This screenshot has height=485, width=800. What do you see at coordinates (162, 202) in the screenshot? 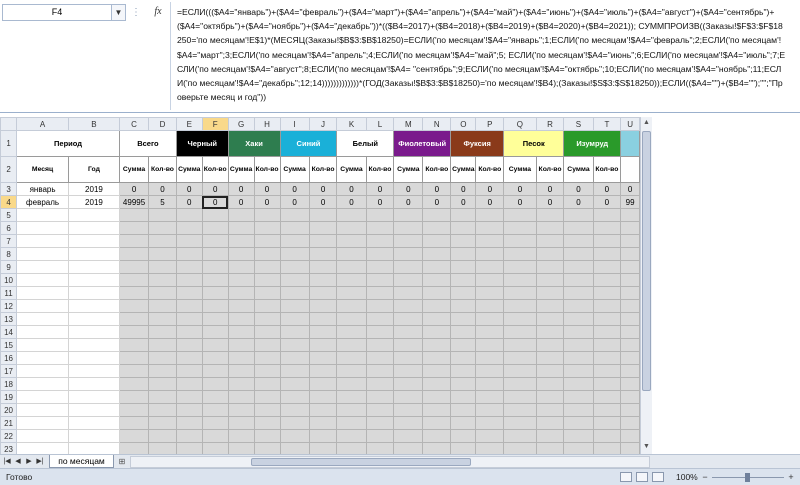
I see `value-cell: 5` at bounding box center [162, 202].